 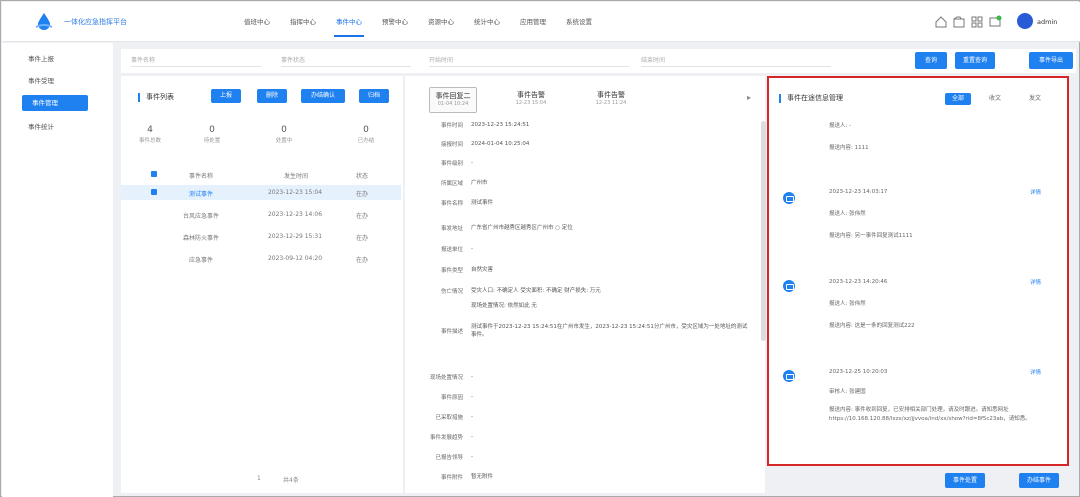 What do you see at coordinates (200, 260) in the screenshot?
I see `cell-name: 应急事件` at bounding box center [200, 260].